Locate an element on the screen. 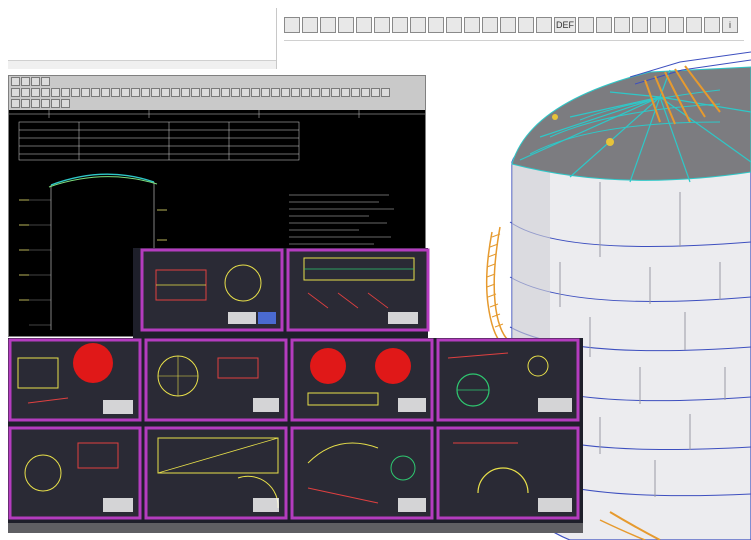 This screenshot has width=751, height=540. panel-left-icon is located at coordinates (658, 25).